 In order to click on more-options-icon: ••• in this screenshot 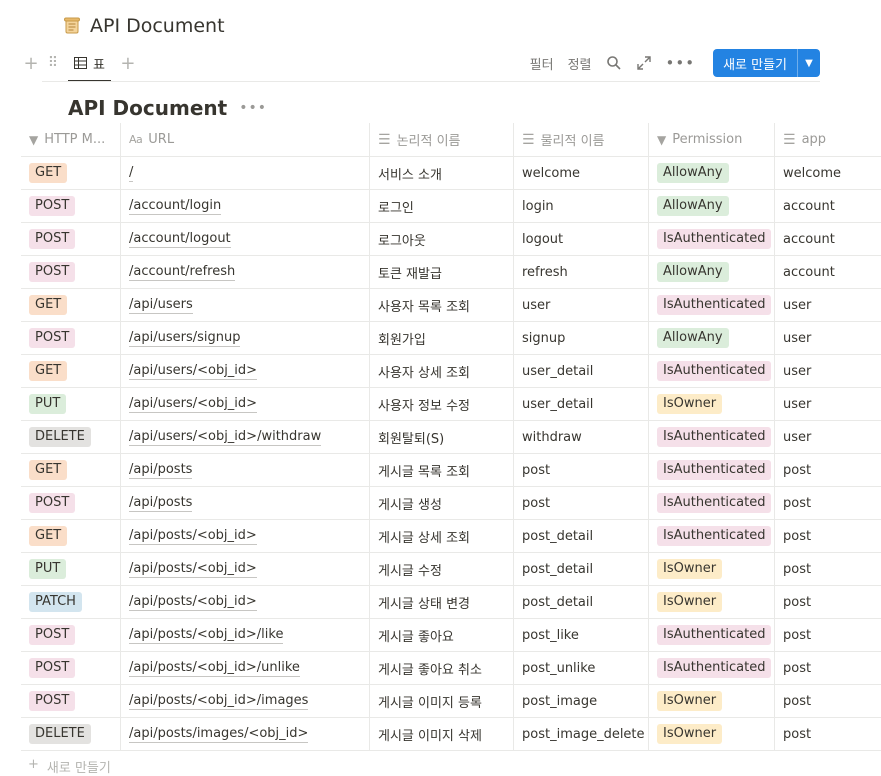, I will do `click(681, 63)`.